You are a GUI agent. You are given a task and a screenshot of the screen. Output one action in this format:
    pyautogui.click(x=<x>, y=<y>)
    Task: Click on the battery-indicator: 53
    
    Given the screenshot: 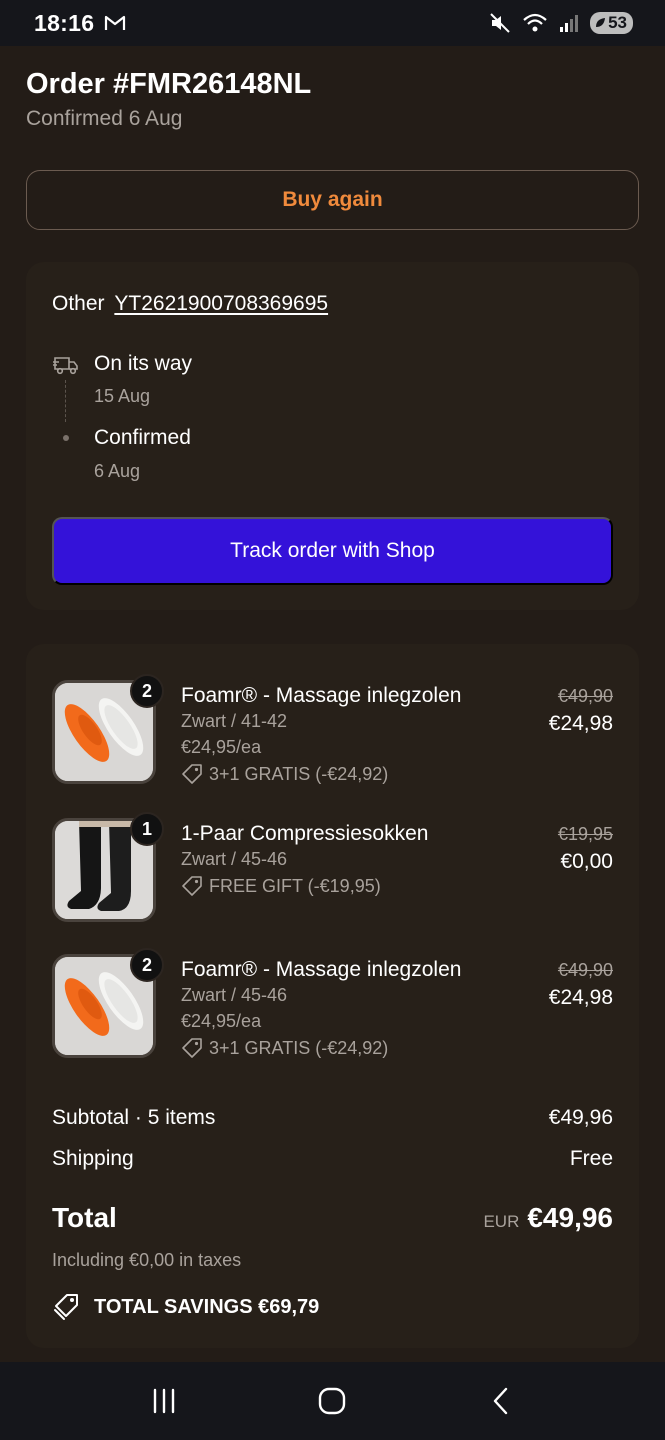 What is the action you would take?
    pyautogui.click(x=611, y=23)
    